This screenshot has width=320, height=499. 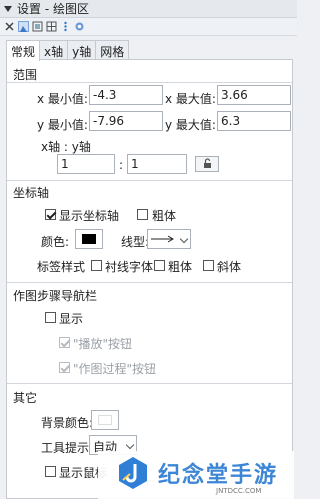 I want to click on line-type-dropdown, so click(x=169, y=239).